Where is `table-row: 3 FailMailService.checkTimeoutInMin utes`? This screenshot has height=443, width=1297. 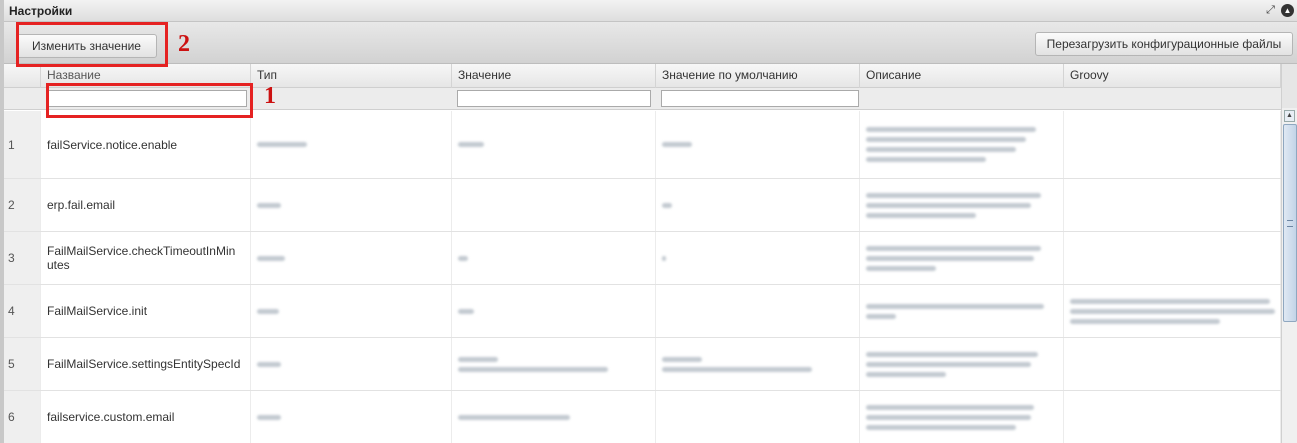
table-row: 3 FailMailService.checkTimeoutInMin utes is located at coordinates (642, 258).